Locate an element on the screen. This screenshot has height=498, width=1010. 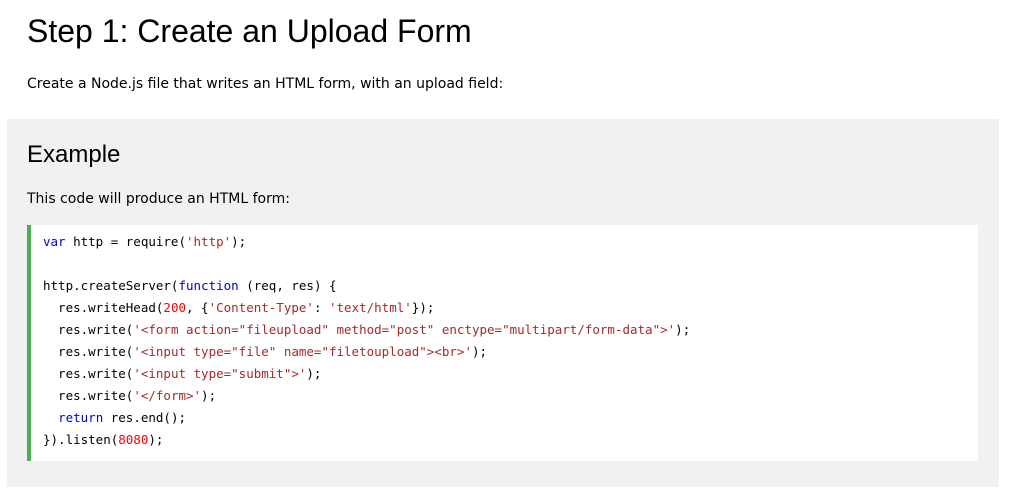
code-token: res.end(); is located at coordinates (145, 417).